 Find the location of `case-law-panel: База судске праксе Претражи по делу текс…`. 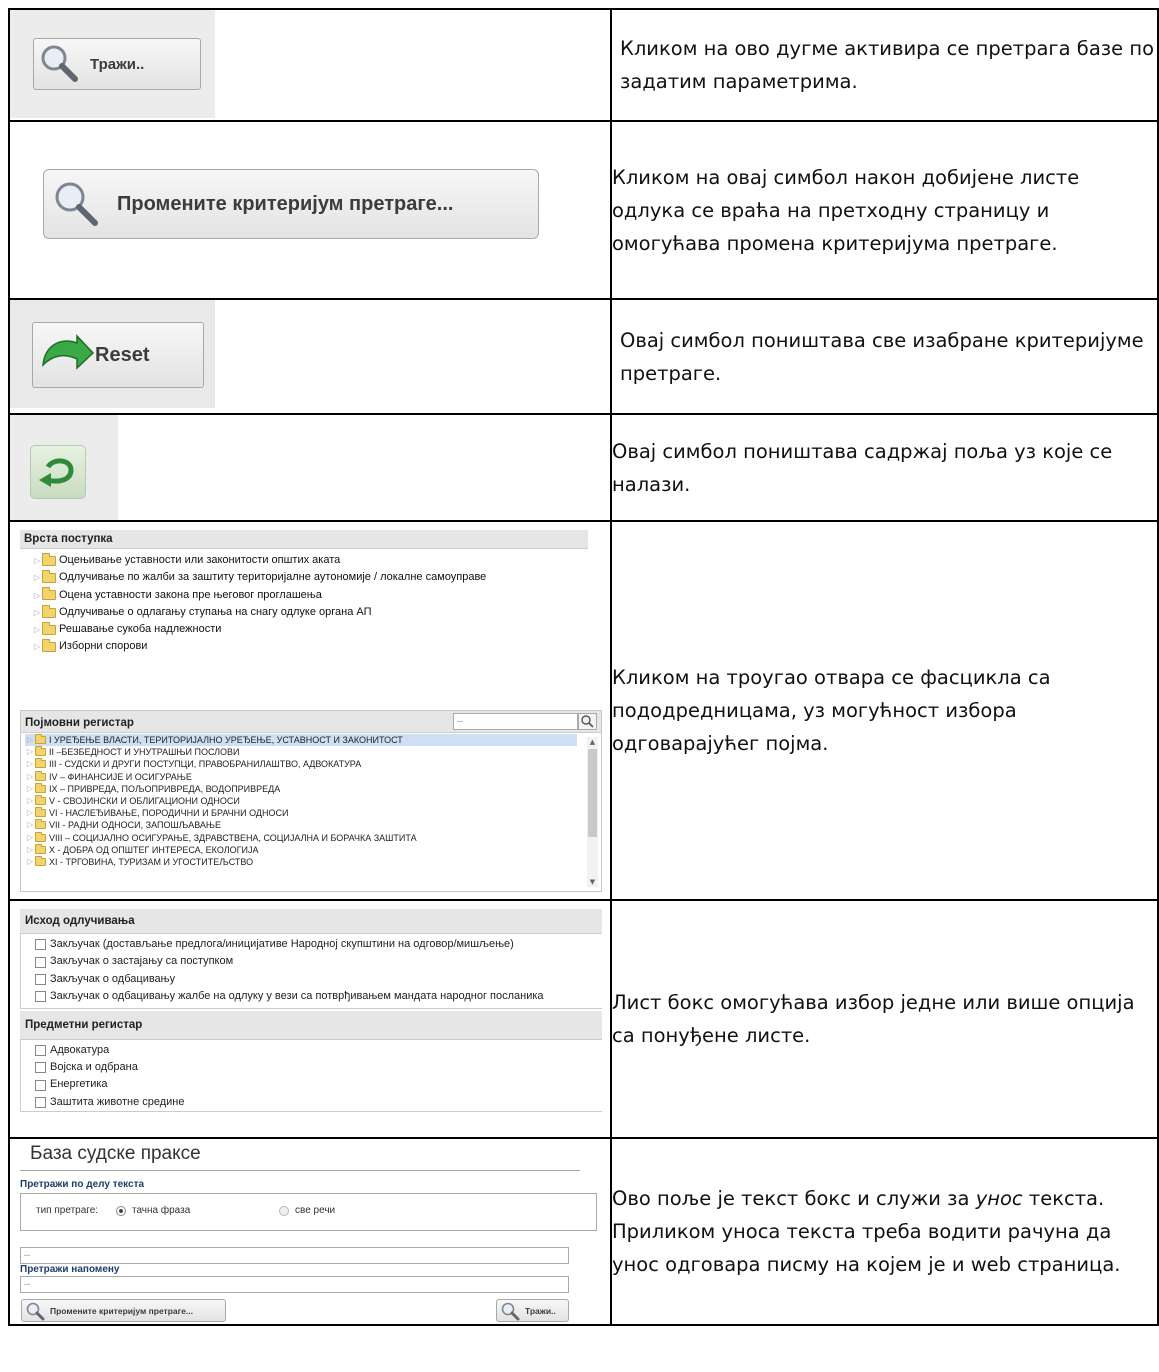

case-law-panel: База судске праксе Претражи по делу текс… is located at coordinates (311, 1231).